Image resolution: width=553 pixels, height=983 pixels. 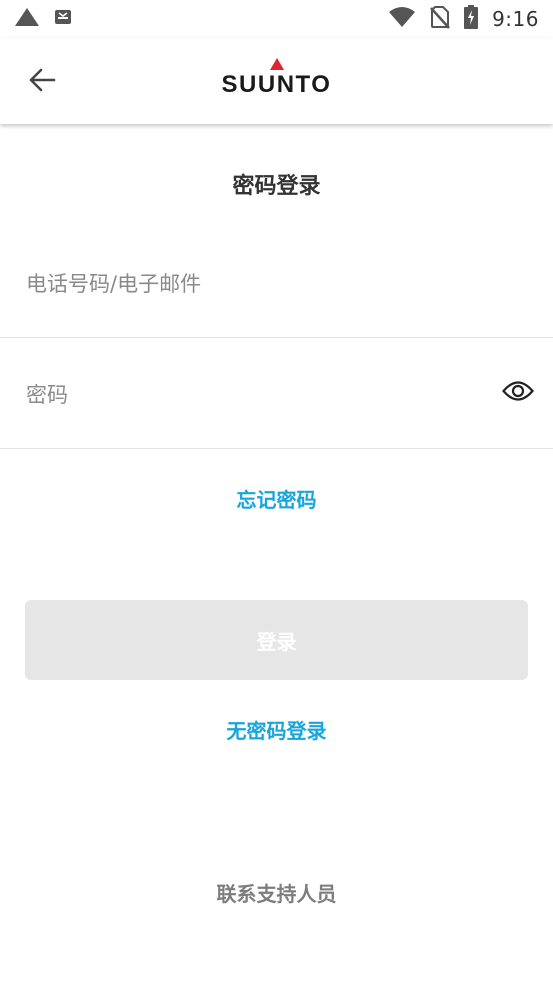 I want to click on login-button: 登录, so click(x=276, y=640).